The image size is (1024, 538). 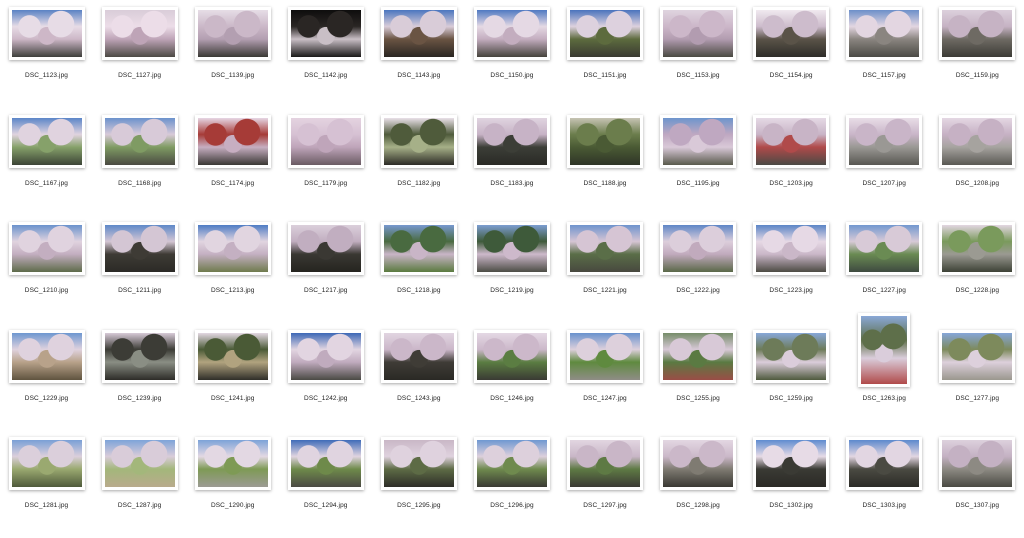 I want to click on photo-thumbnail-item: DSC_1263.jpg, so click(x=884, y=371).